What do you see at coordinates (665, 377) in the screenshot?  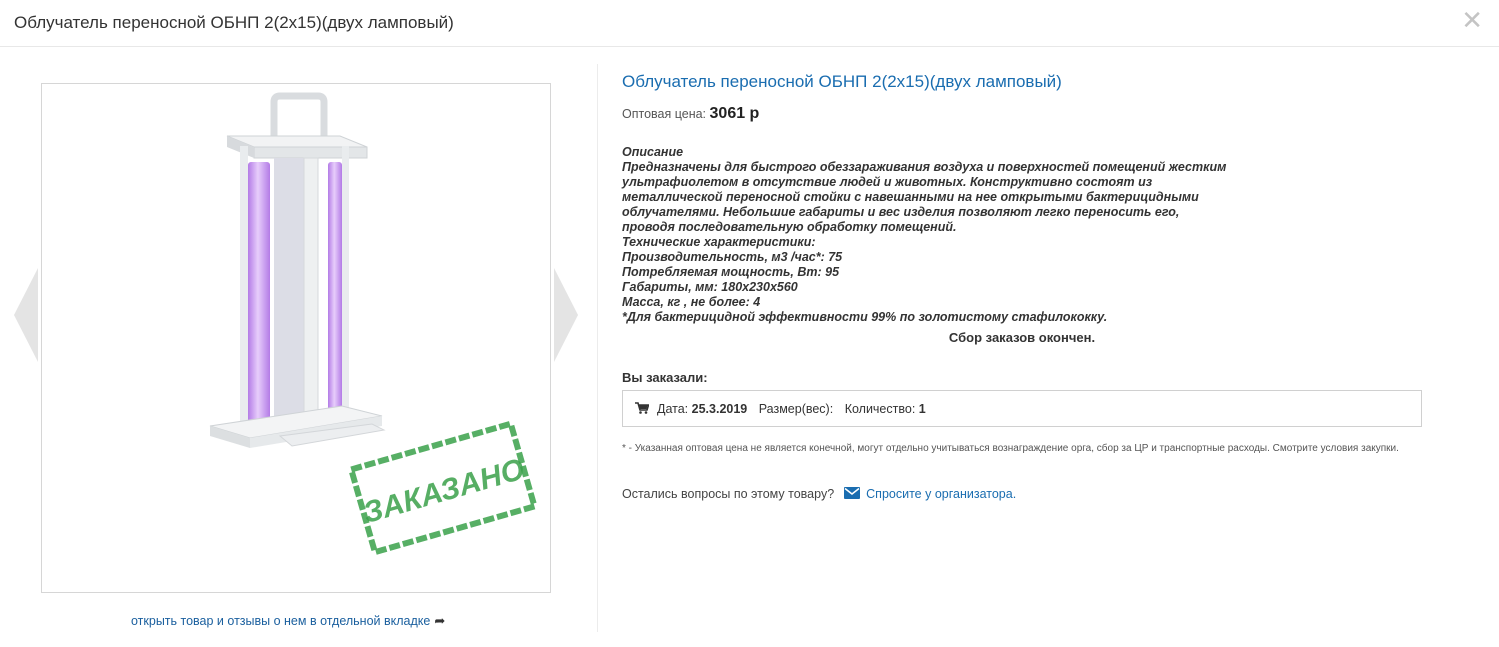 I see `ordered-heading: Вы заказали:` at bounding box center [665, 377].